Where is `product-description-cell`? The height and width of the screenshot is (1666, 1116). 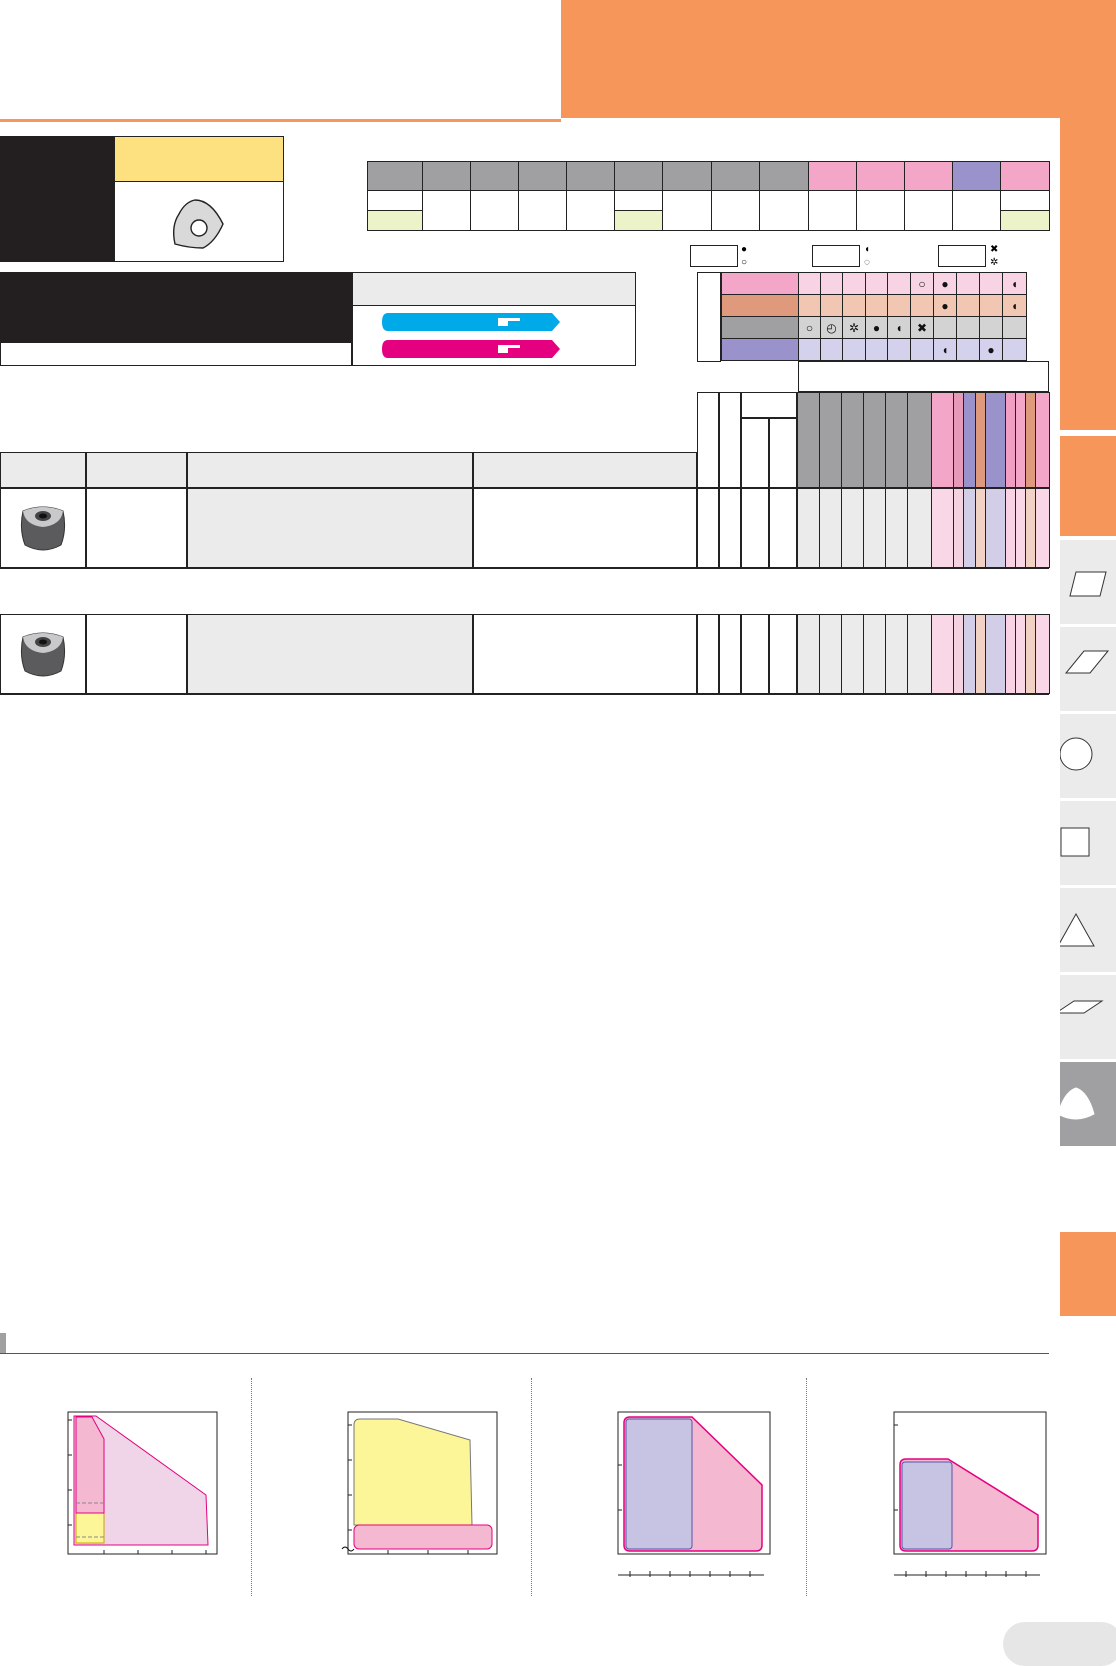
product-description-cell is located at coordinates (330, 654).